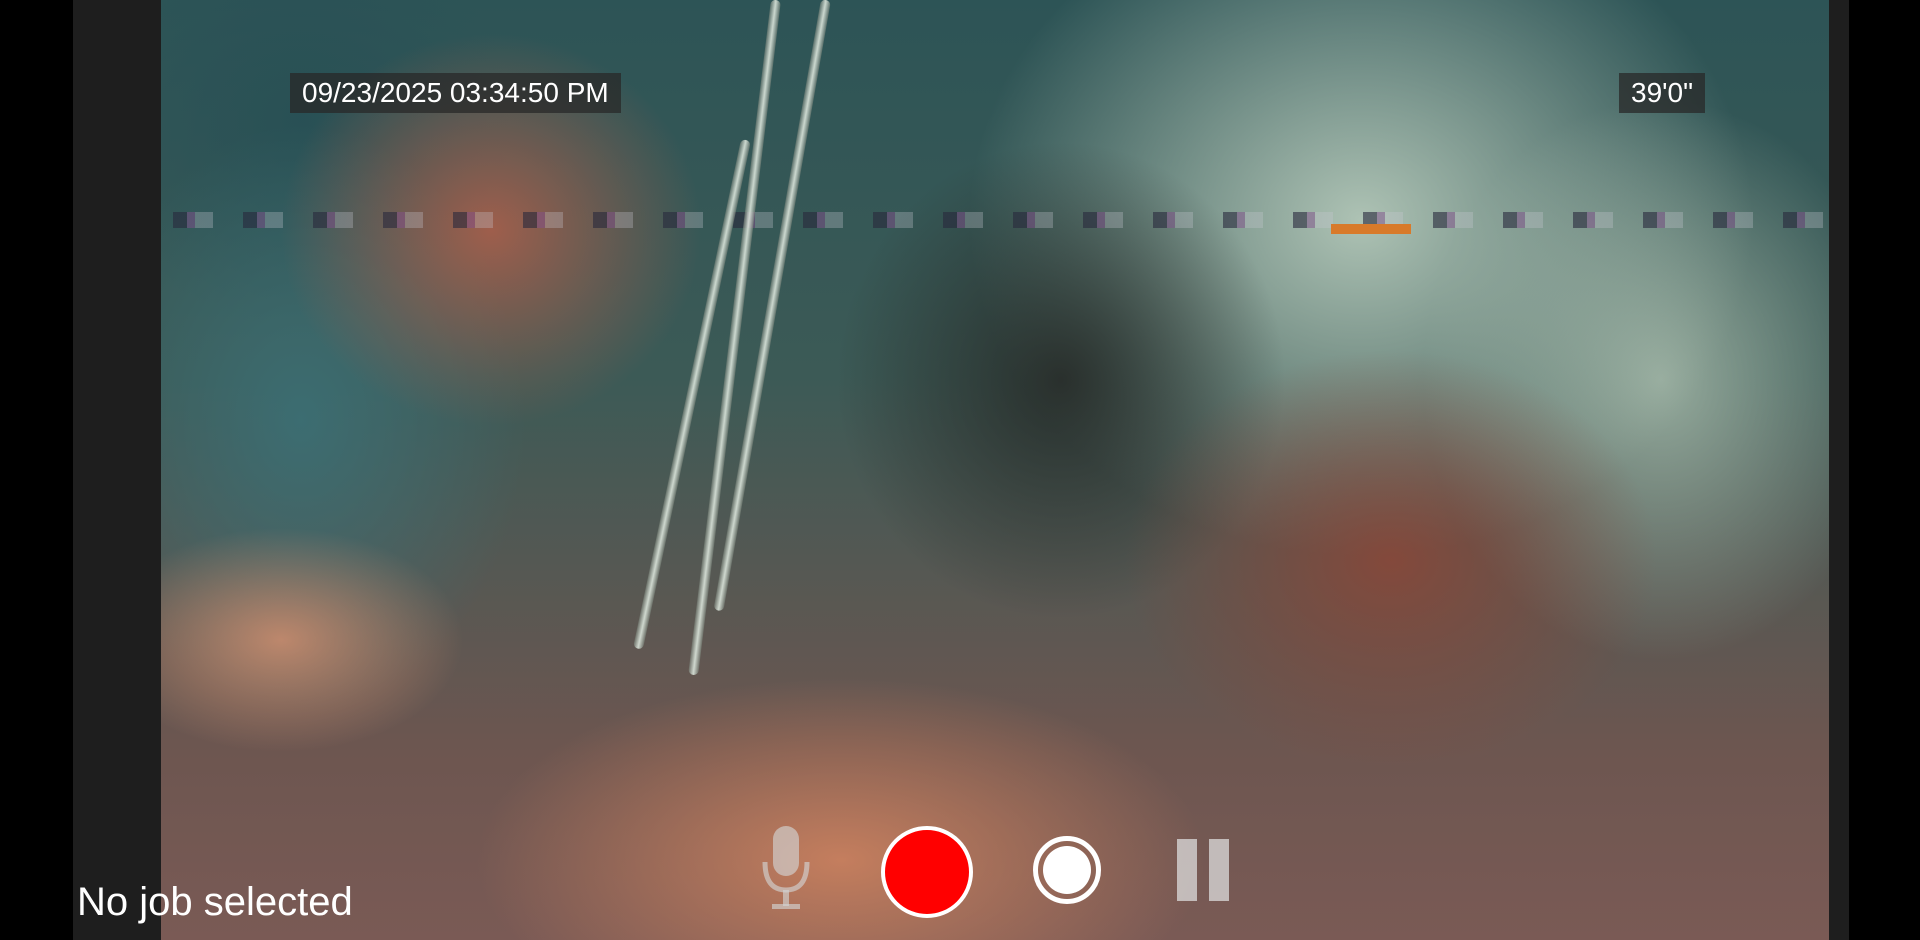 This screenshot has height=940, width=1920. What do you see at coordinates (455, 93) in the screenshot?
I see `timestamp-overlay: 09/23/2025 03:34:50 PM` at bounding box center [455, 93].